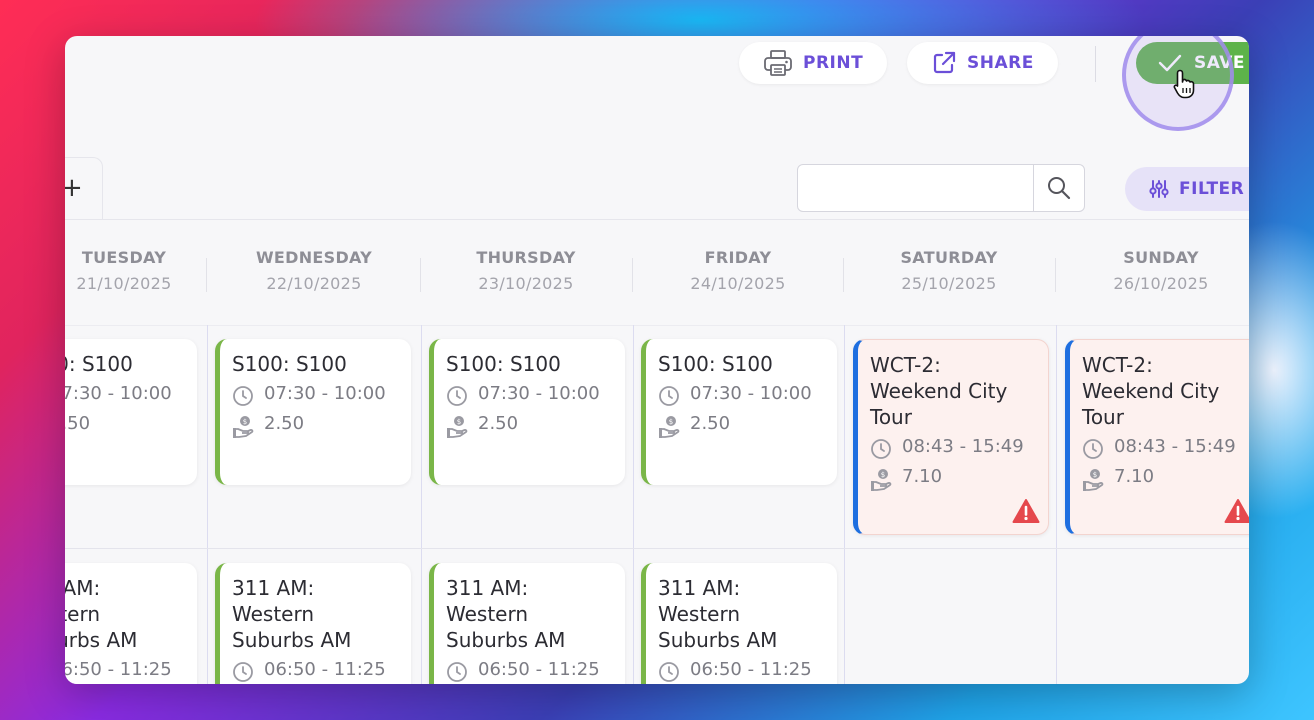  What do you see at coordinates (657, 325) in the screenshot?
I see `grid-border` at bounding box center [657, 325].